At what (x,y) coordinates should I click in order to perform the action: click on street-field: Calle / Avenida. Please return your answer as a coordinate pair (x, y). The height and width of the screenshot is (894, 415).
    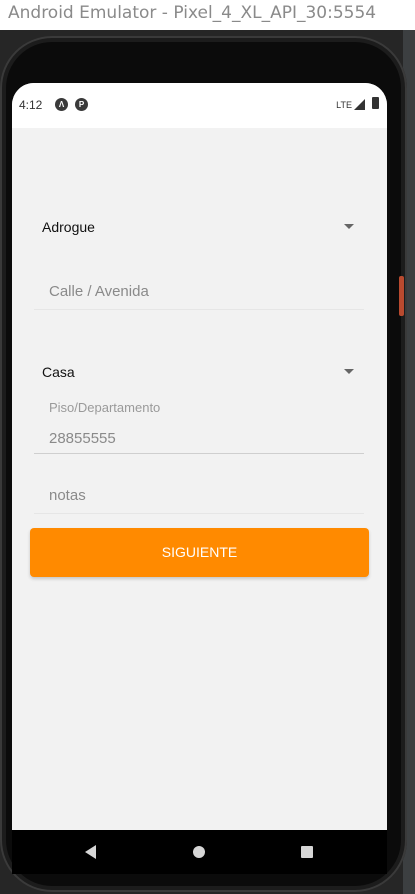
    Looking at the image, I should click on (199, 288).